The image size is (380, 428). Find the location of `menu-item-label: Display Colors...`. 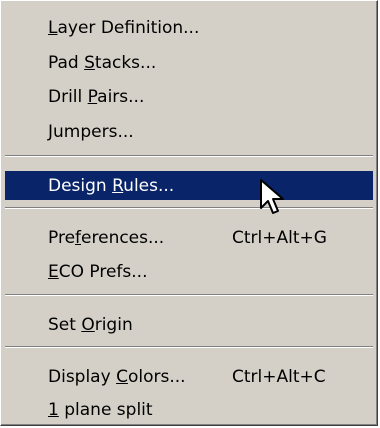

menu-item-label: Display Colors... is located at coordinates (117, 376).